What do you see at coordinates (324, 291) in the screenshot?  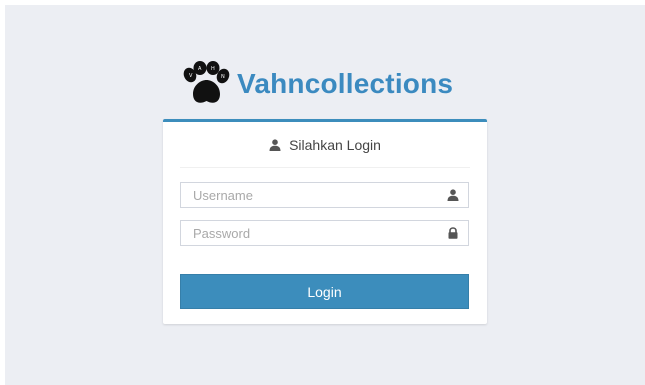 I see `login-button: Login` at bounding box center [324, 291].